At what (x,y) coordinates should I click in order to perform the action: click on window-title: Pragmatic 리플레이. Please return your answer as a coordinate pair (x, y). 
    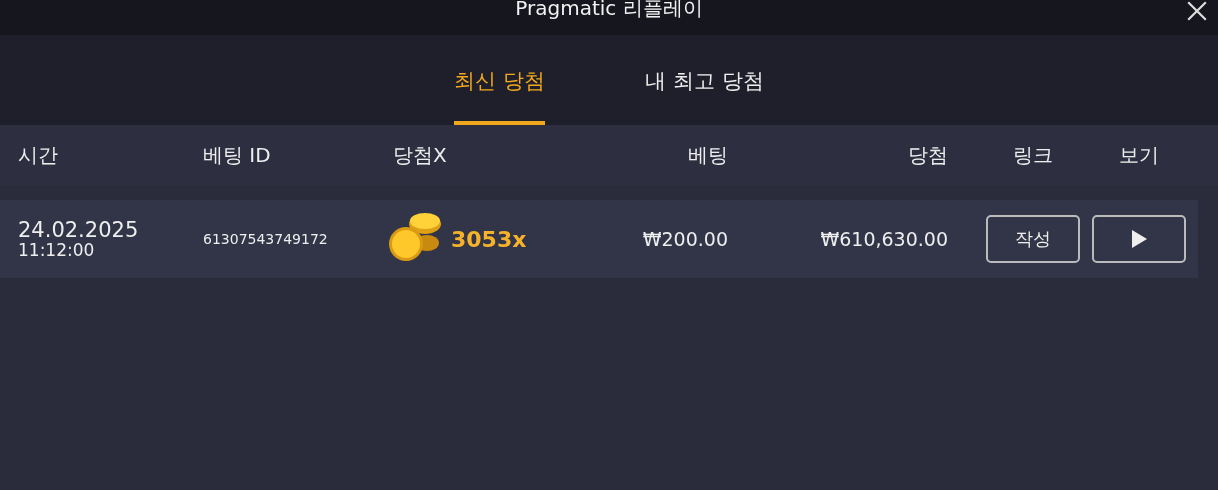
    Looking at the image, I should click on (609, 9).